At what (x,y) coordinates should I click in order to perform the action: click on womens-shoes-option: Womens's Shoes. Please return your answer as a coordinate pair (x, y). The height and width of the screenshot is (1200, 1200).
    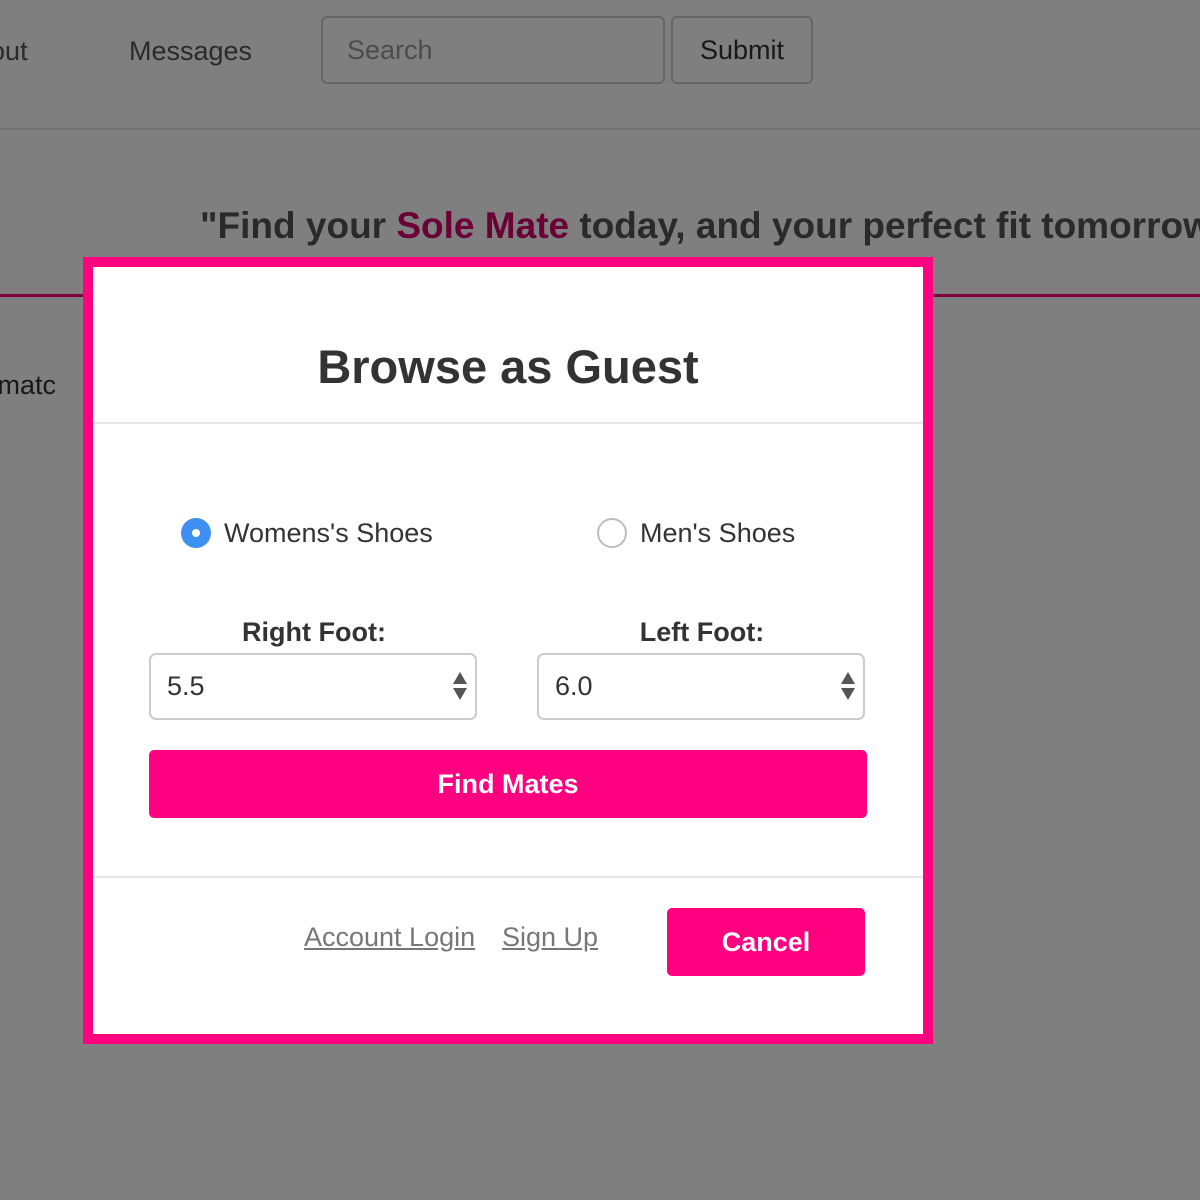
    Looking at the image, I should click on (307, 533).